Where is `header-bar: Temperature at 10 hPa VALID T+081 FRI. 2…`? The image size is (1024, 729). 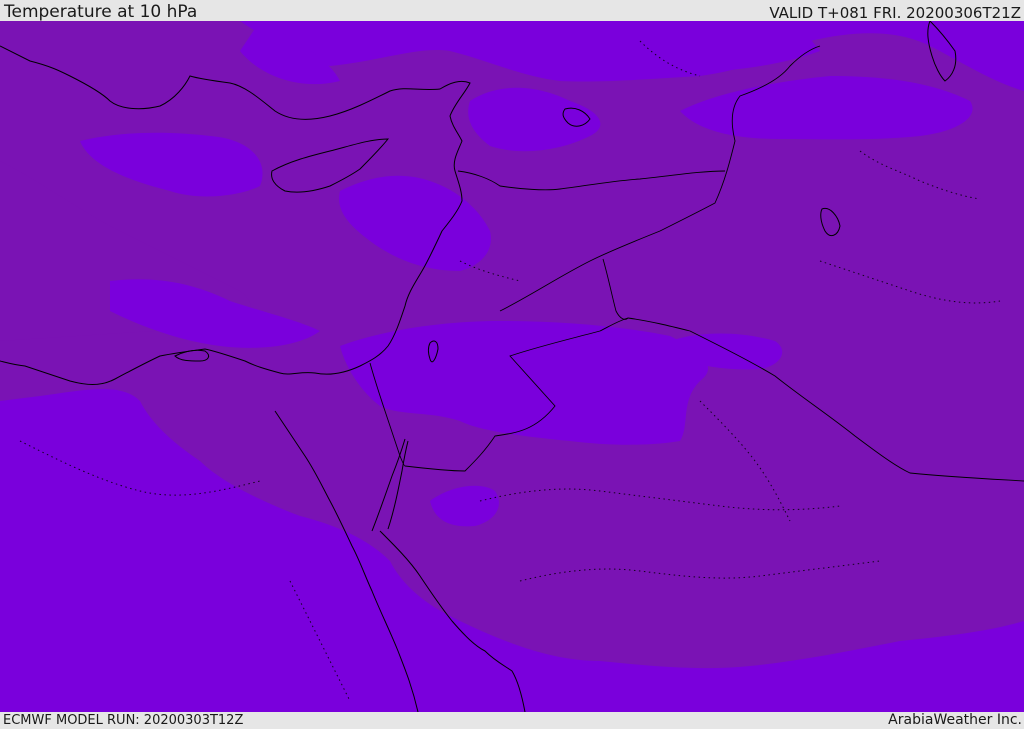 header-bar: Temperature at 10 hPa VALID T+081 FRI. 2… is located at coordinates (512, 10).